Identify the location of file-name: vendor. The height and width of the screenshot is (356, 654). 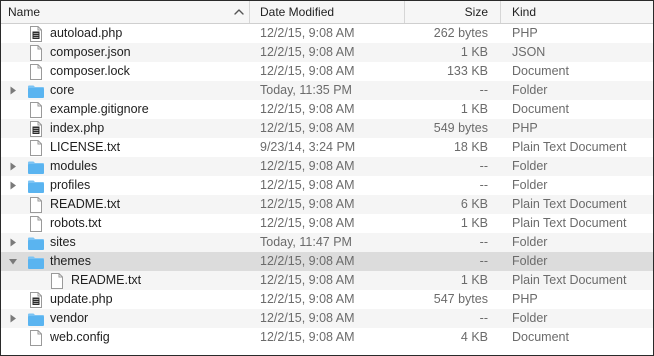
(69, 318).